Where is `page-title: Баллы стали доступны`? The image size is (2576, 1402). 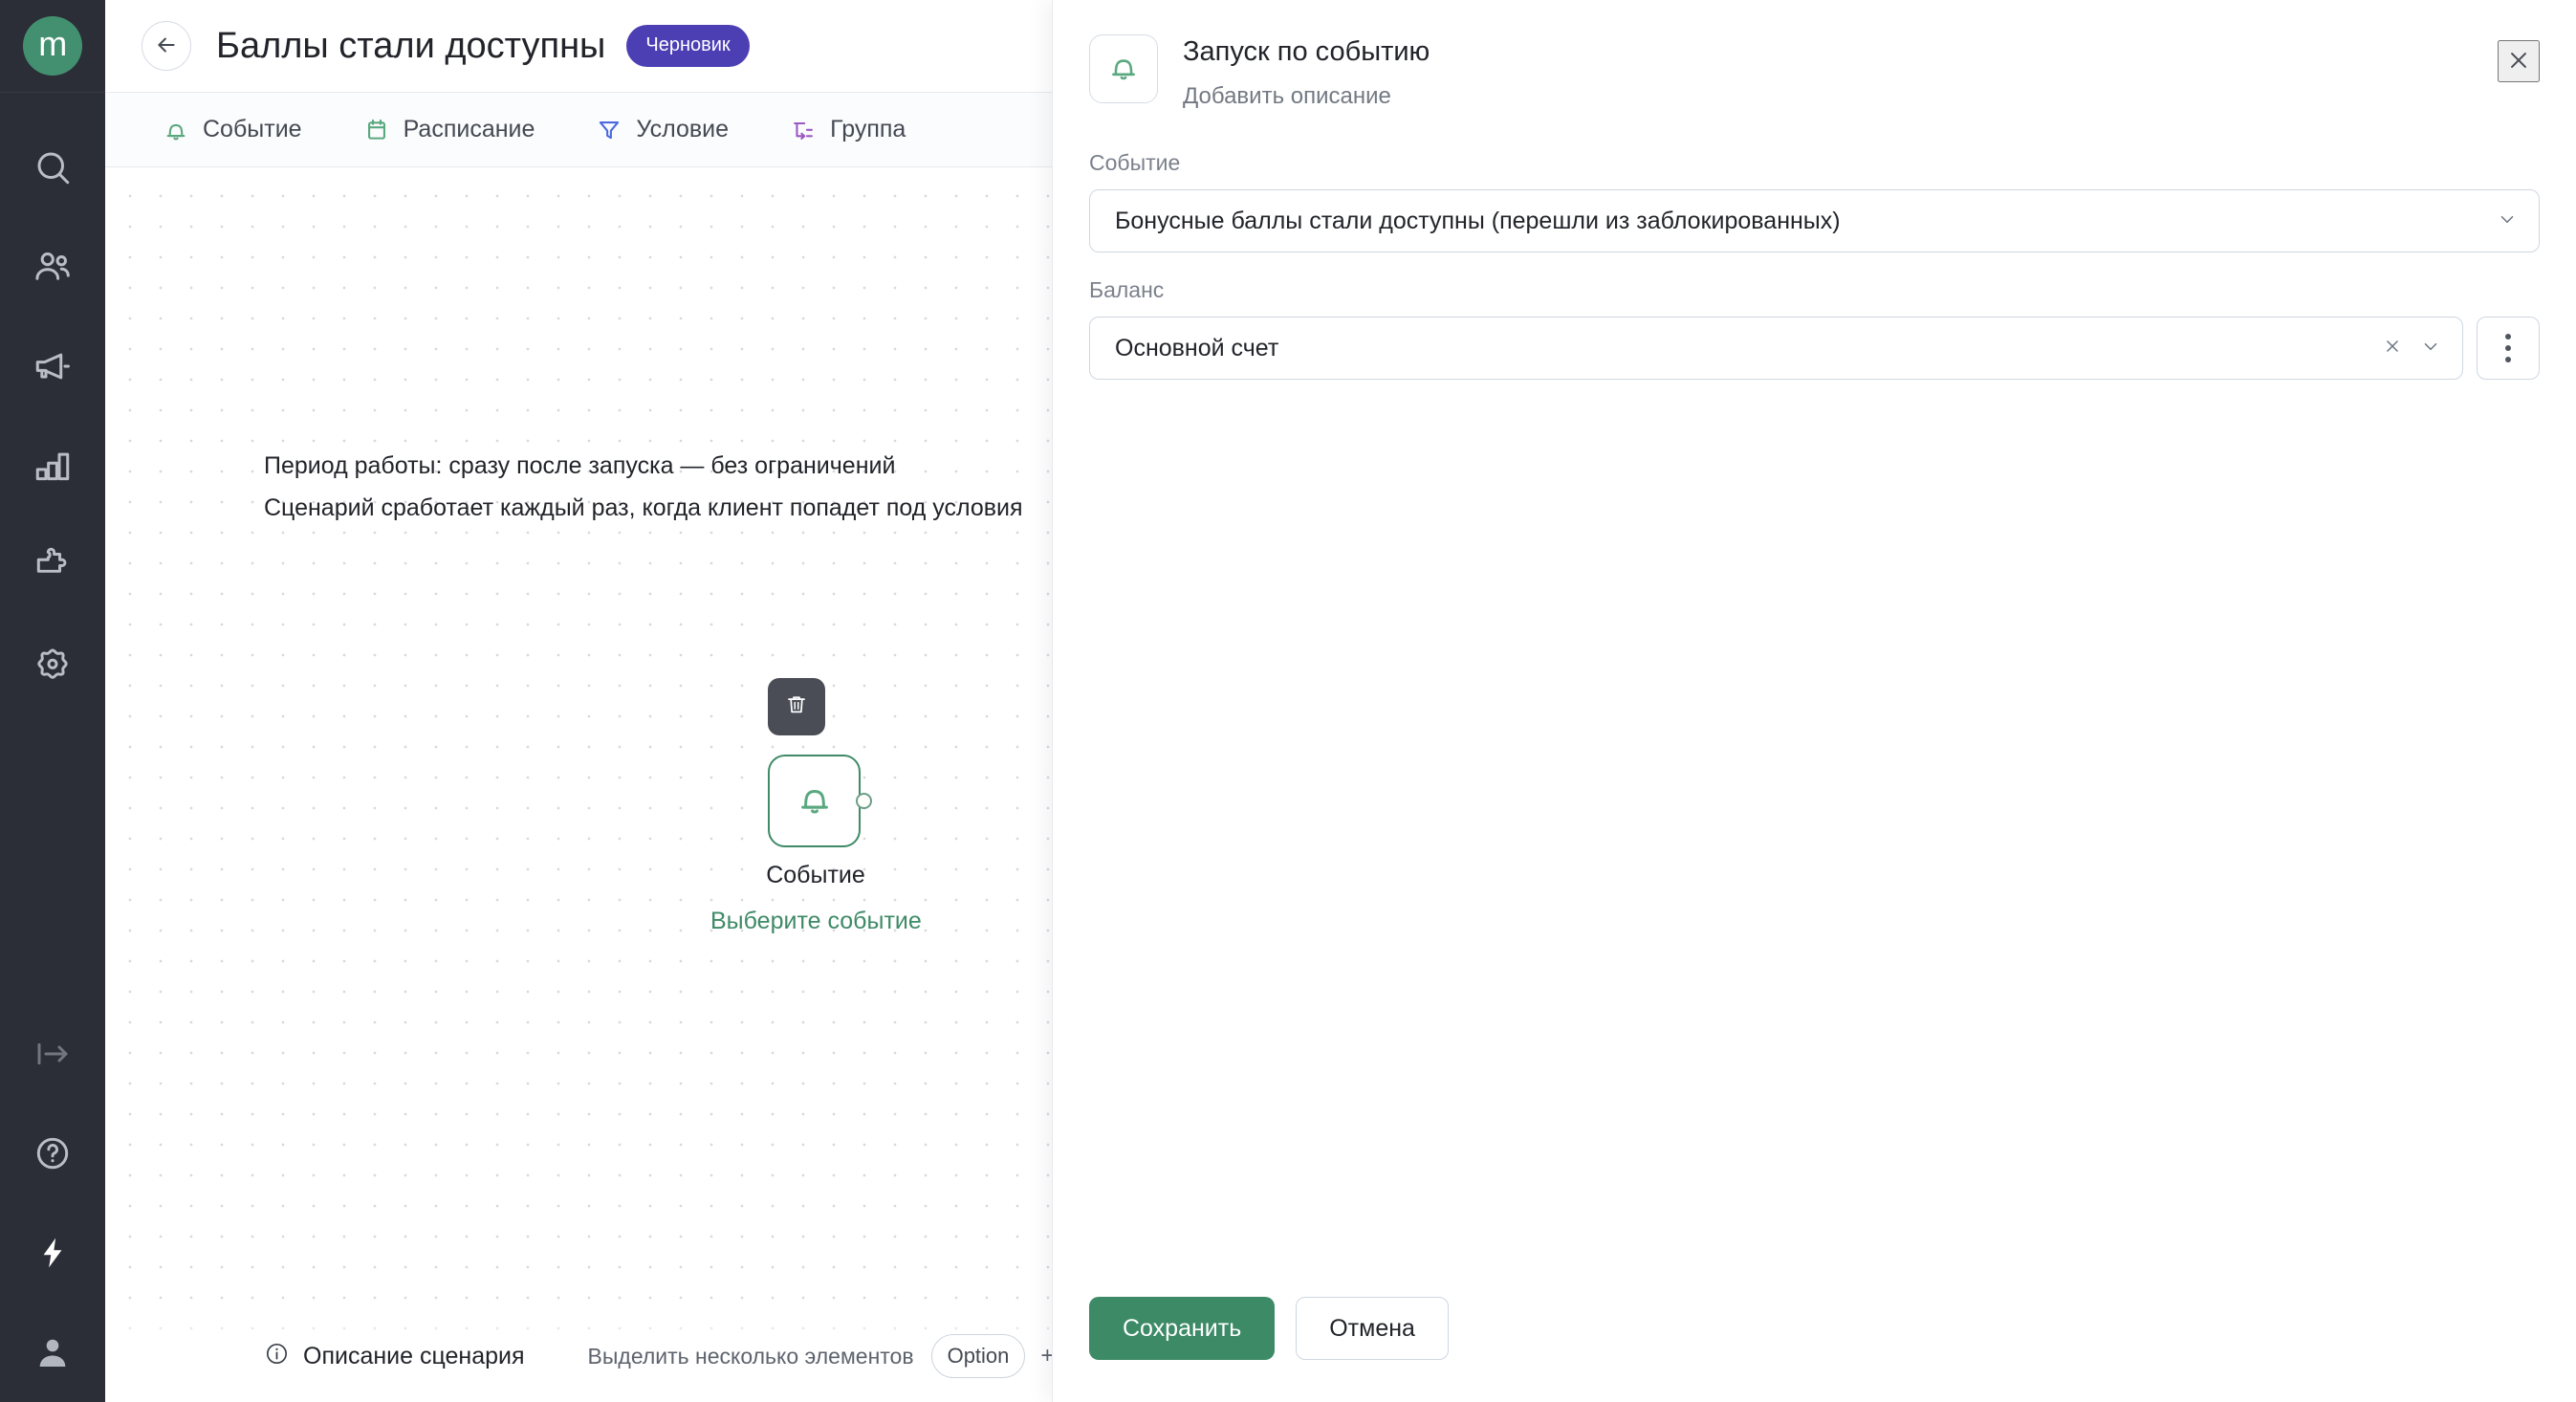 page-title: Баллы стали доступны is located at coordinates (411, 45).